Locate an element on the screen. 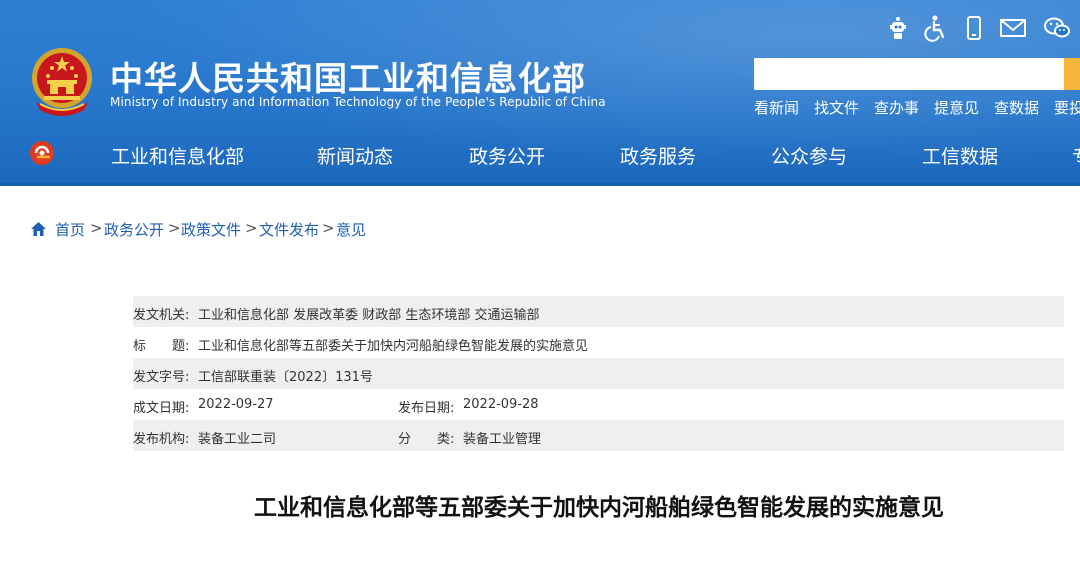  nav-item-special: 专 is located at coordinates (1076, 155).